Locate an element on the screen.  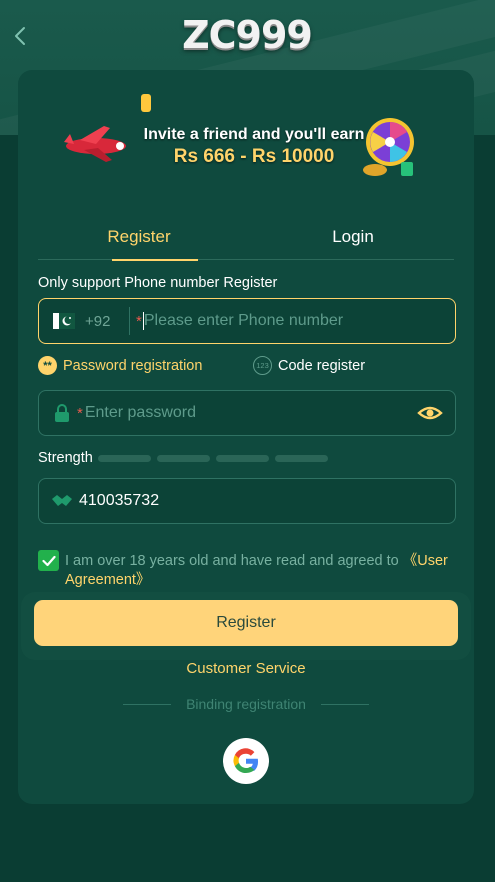
coin-icon is located at coordinates (146, 103).